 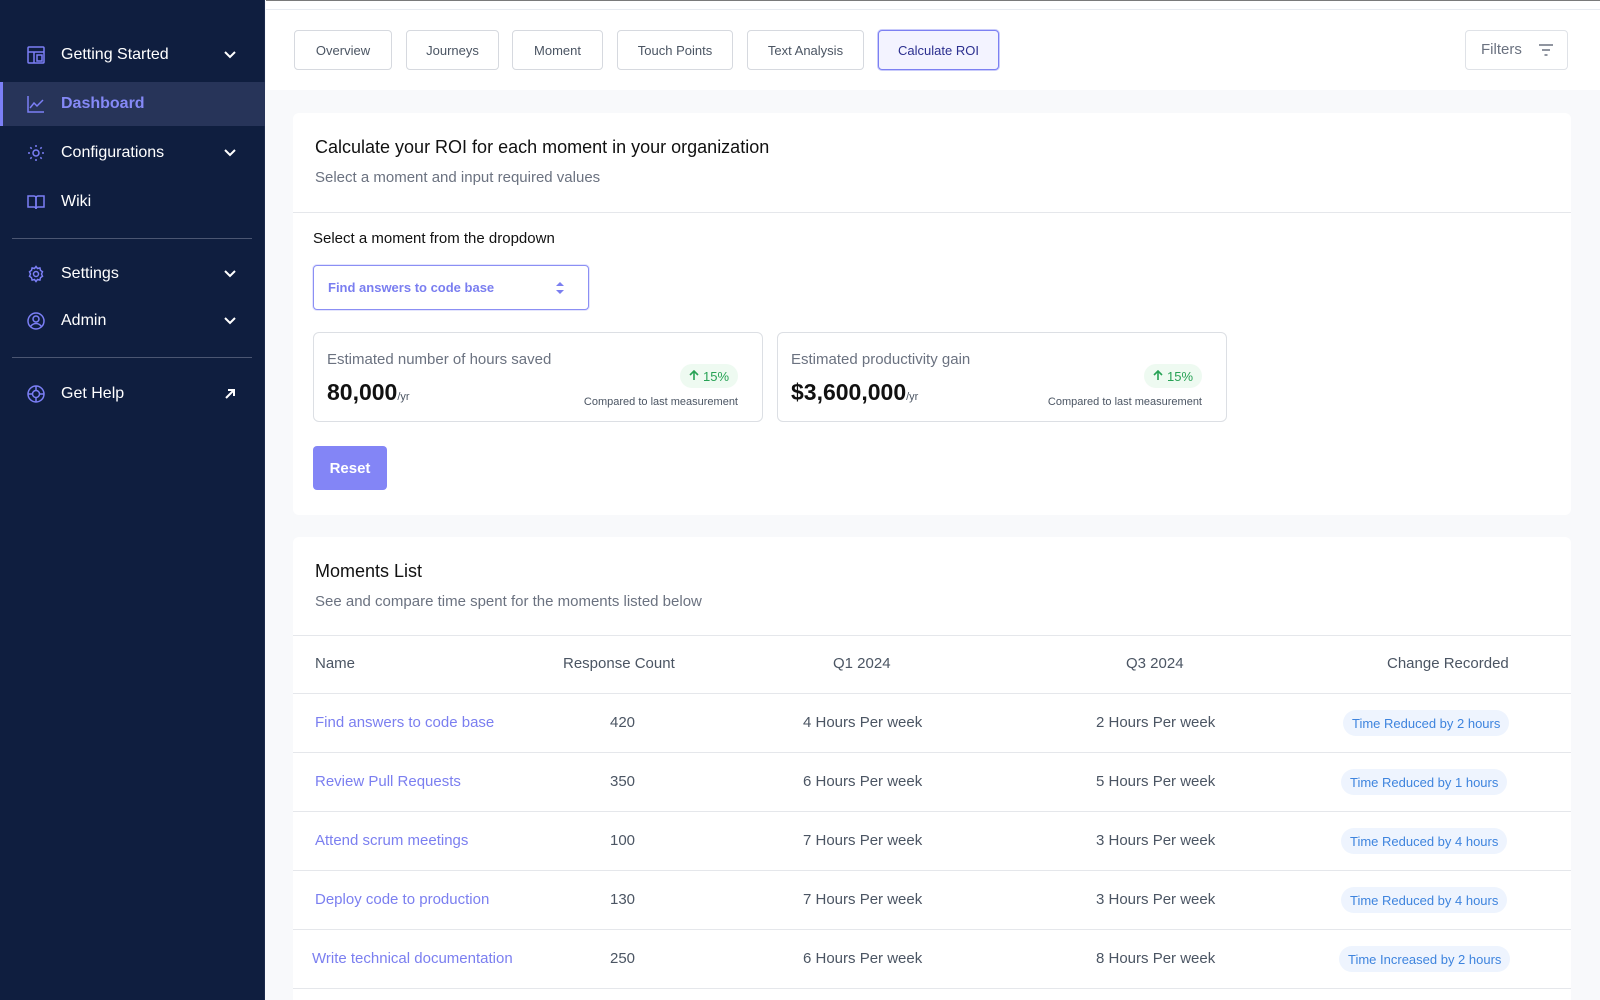 What do you see at coordinates (132, 321) in the screenshot?
I see `sidebar-item-admin: Admin` at bounding box center [132, 321].